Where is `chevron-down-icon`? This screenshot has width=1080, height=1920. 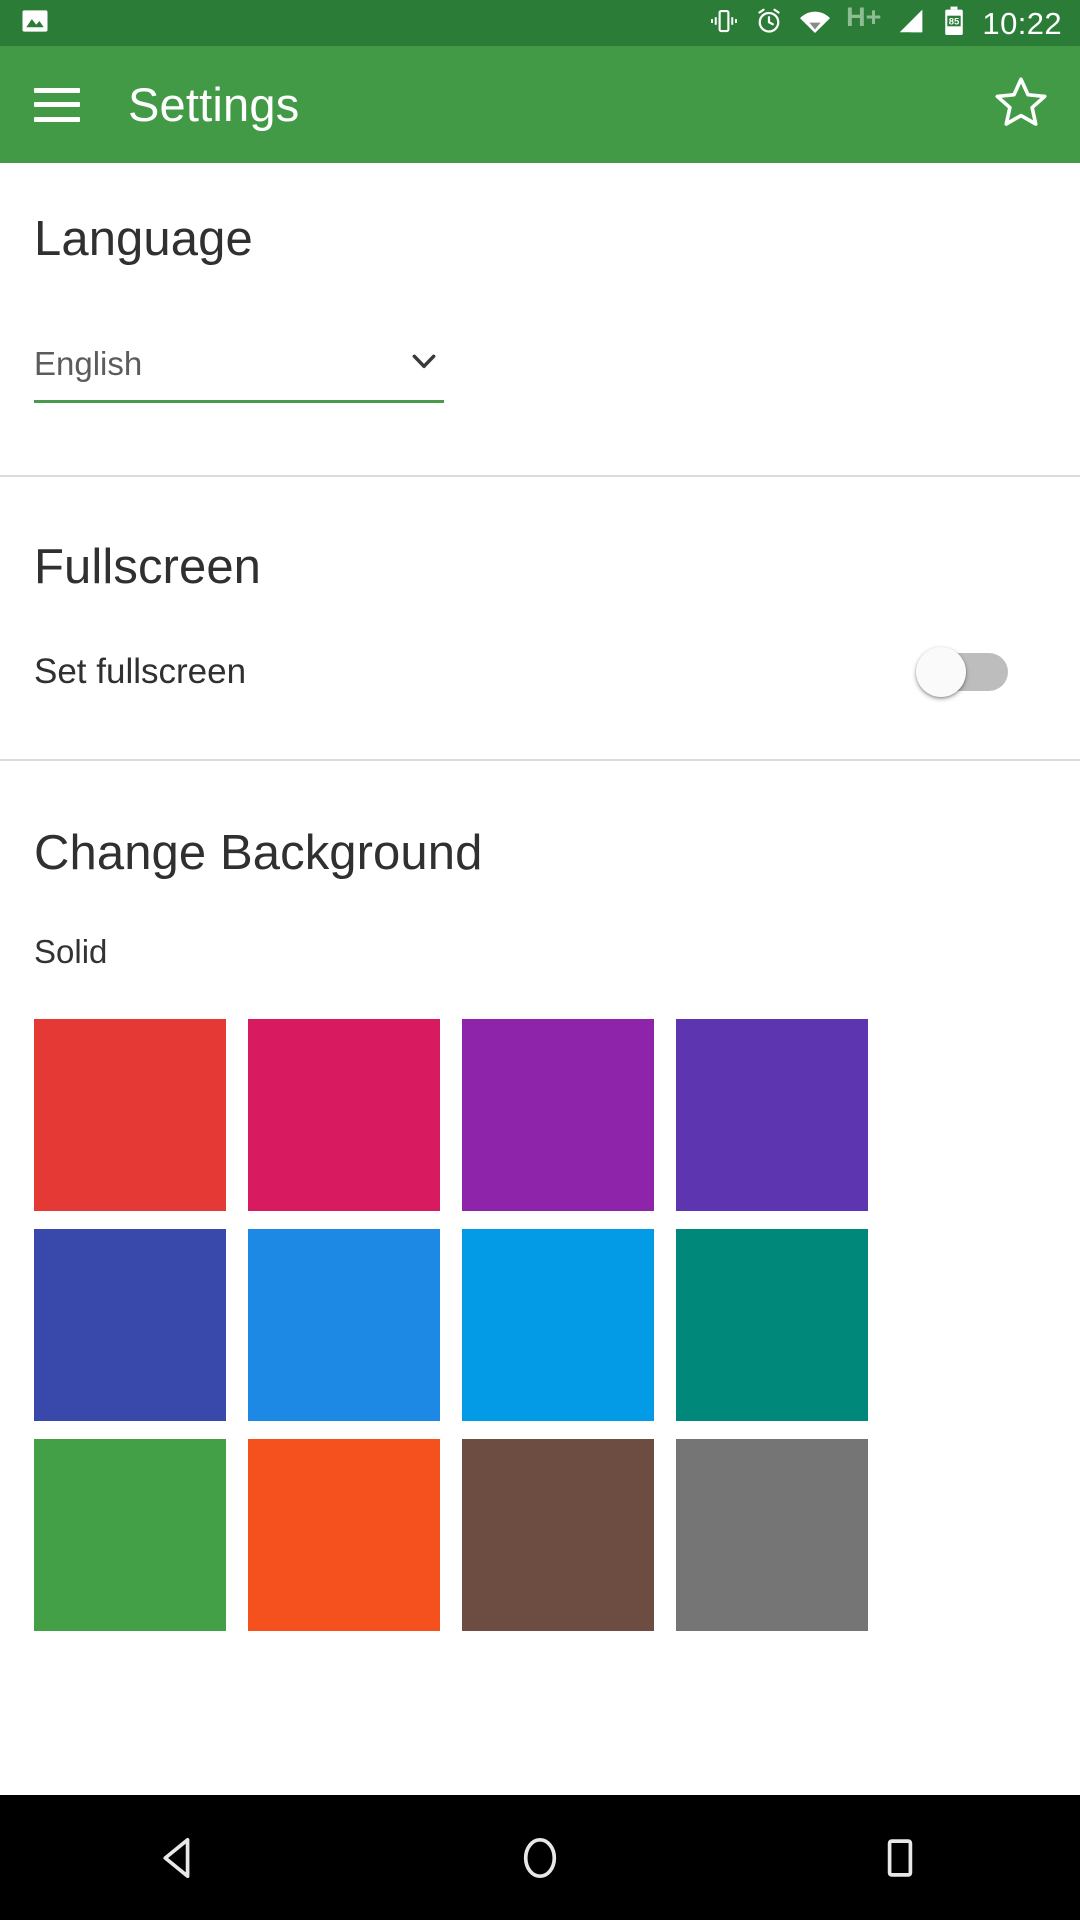 chevron-down-icon is located at coordinates (424, 363).